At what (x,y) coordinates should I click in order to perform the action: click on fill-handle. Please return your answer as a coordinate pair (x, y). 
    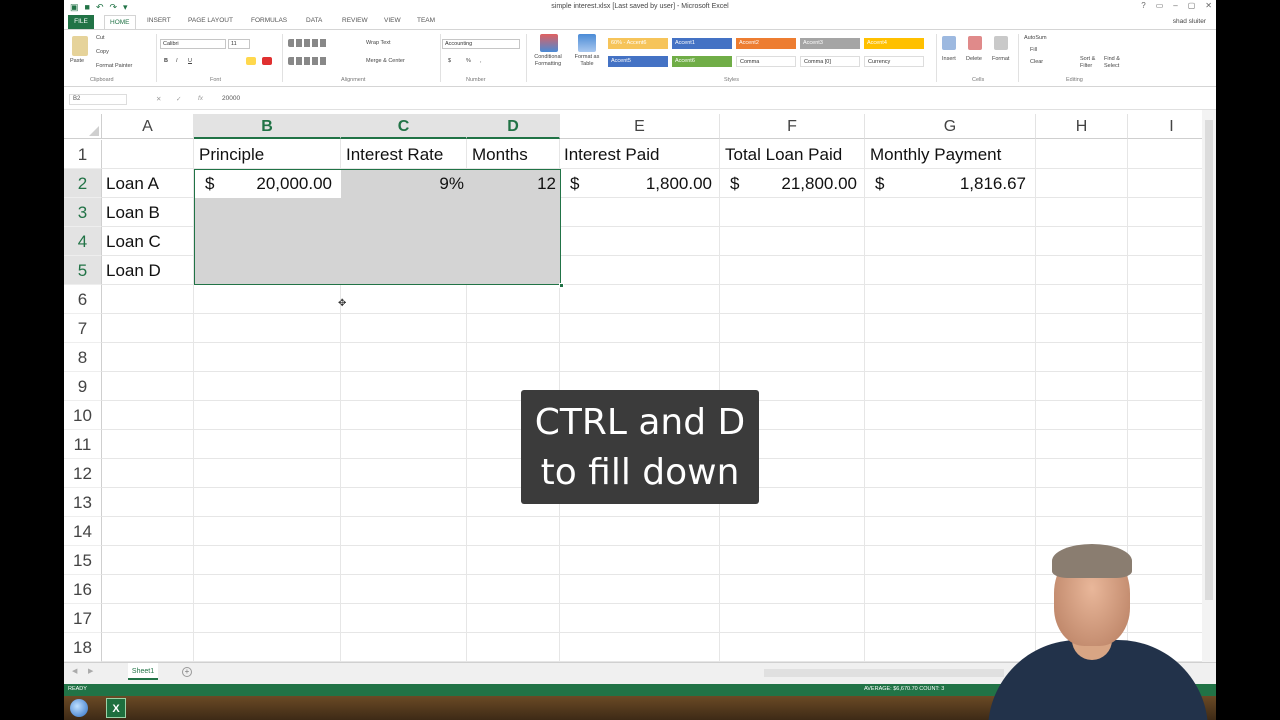
    Looking at the image, I should click on (561, 285).